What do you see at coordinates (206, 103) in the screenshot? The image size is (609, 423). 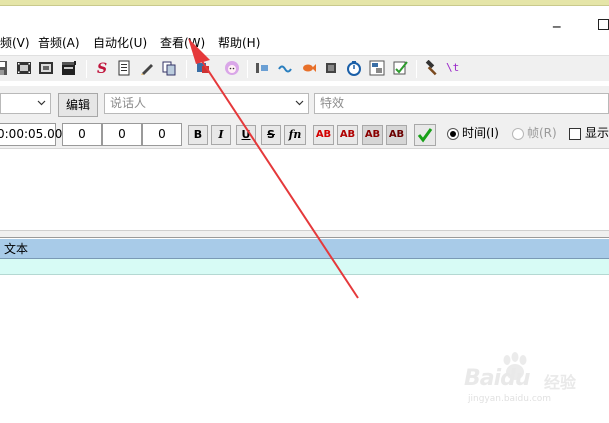 I see `actor-combo: 说话人` at bounding box center [206, 103].